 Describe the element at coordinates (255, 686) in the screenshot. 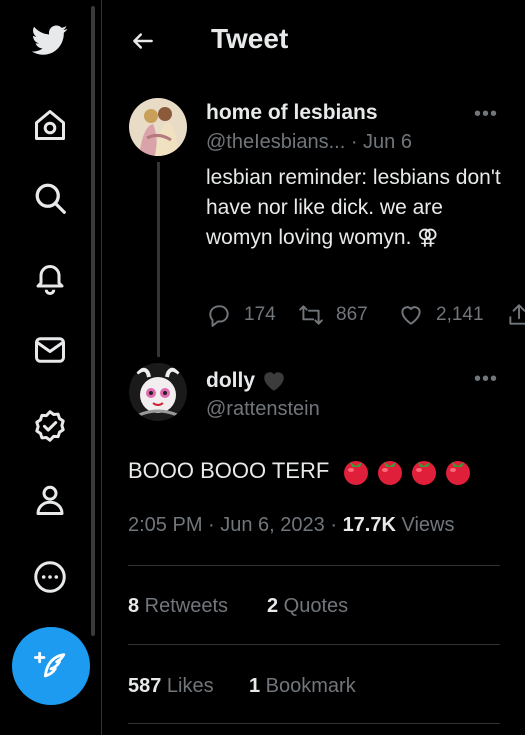

I see `bookmarks-count: 1` at that location.